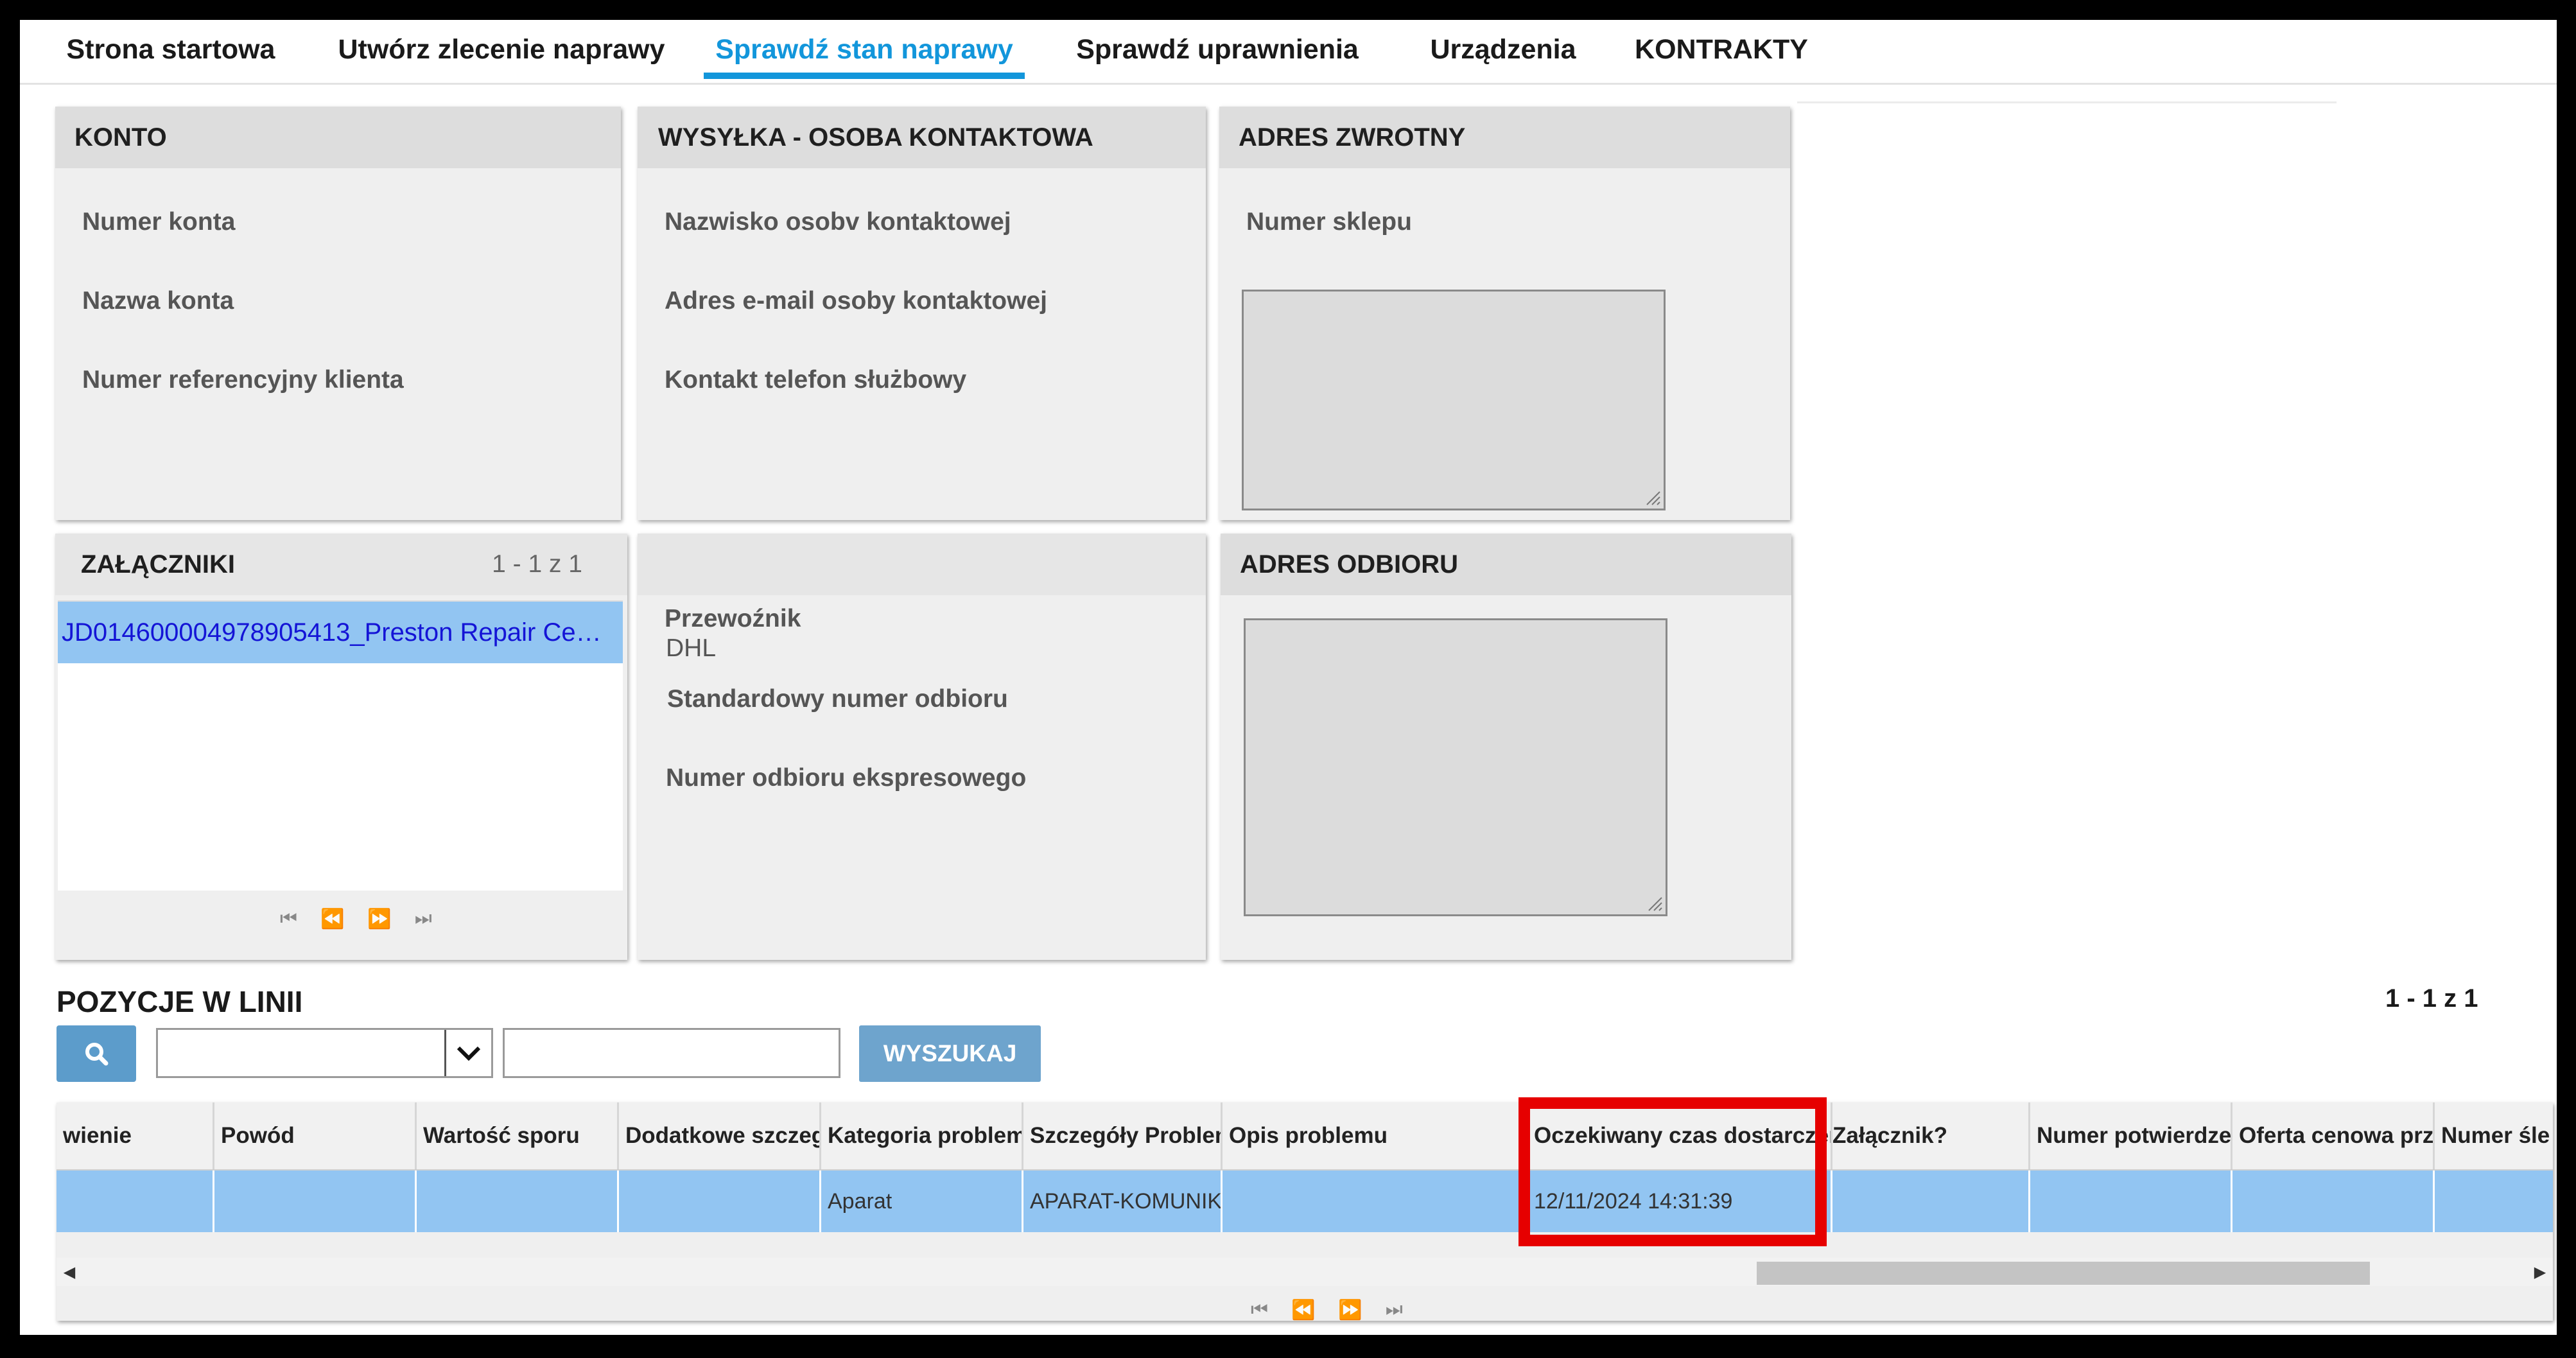 The height and width of the screenshot is (1358, 2576). What do you see at coordinates (341, 564) in the screenshot?
I see `panel-header: ZAŁĄCZNIKI 1 - 1 z 1` at bounding box center [341, 564].